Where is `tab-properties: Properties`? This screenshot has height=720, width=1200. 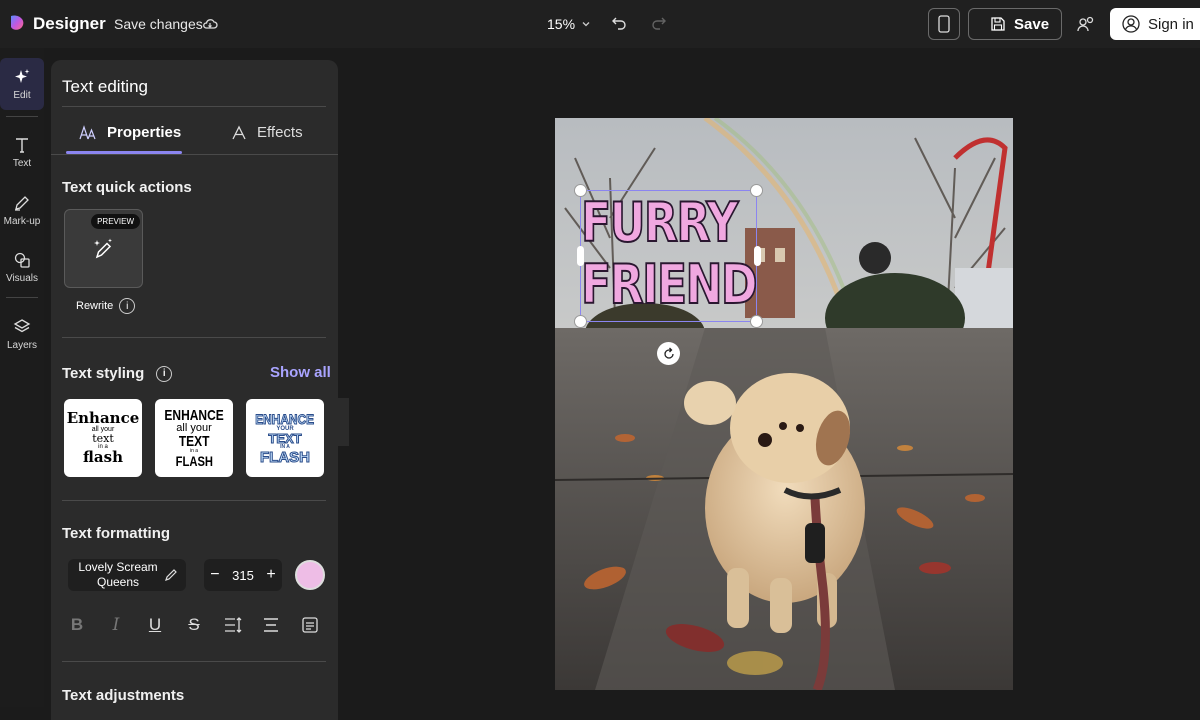 tab-properties: Properties is located at coordinates (130, 132).